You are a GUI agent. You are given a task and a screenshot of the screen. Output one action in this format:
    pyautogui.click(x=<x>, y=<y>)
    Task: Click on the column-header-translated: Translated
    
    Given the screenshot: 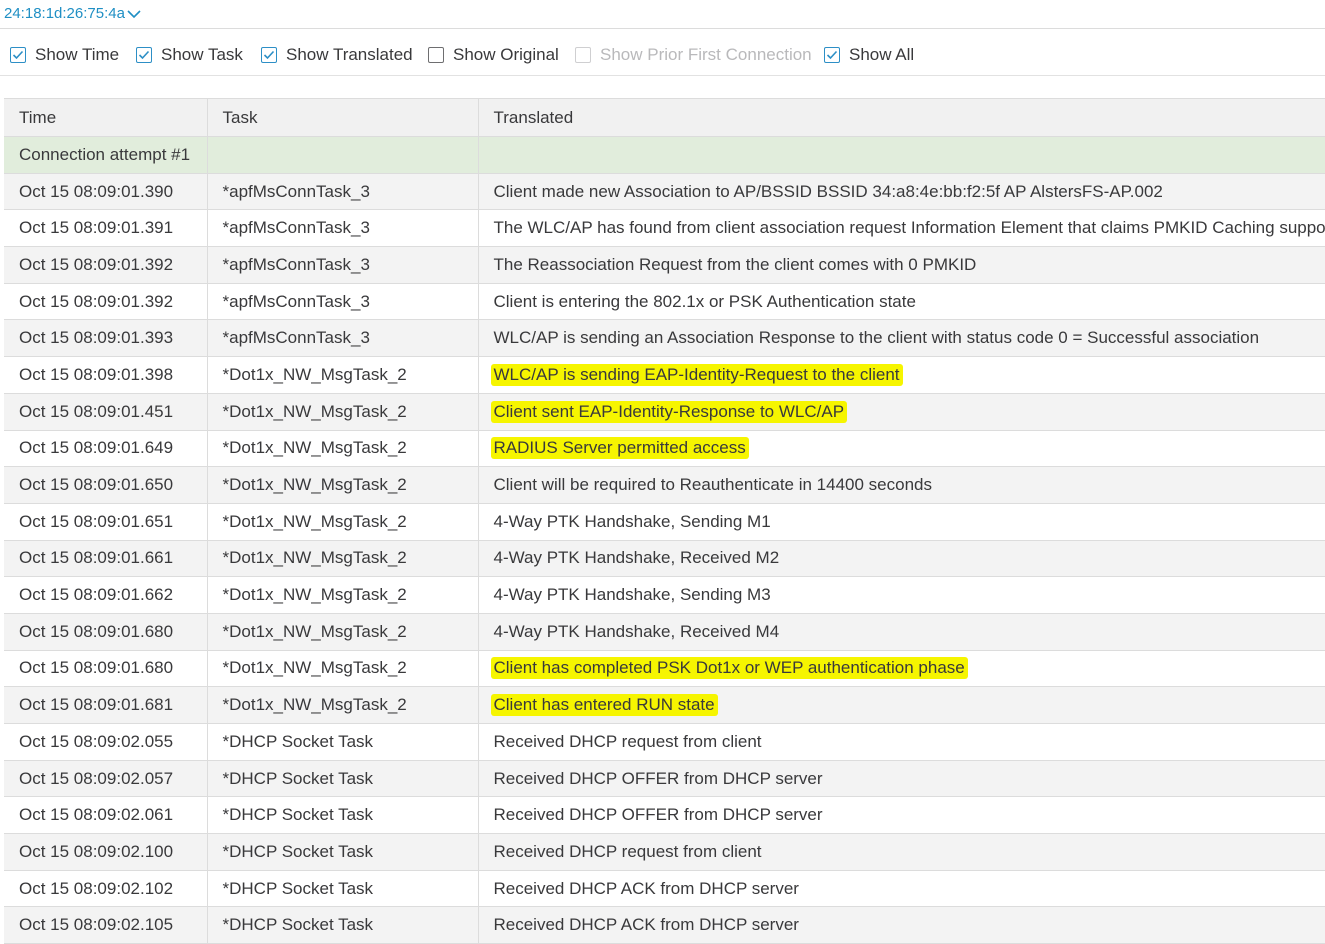 What is the action you would take?
    pyautogui.click(x=901, y=118)
    